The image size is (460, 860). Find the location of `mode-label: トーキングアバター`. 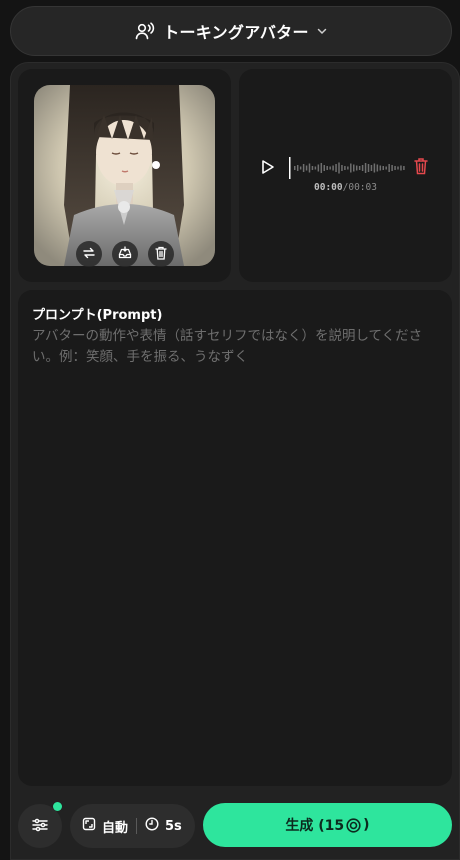

mode-label: トーキングアバター is located at coordinates (236, 32).